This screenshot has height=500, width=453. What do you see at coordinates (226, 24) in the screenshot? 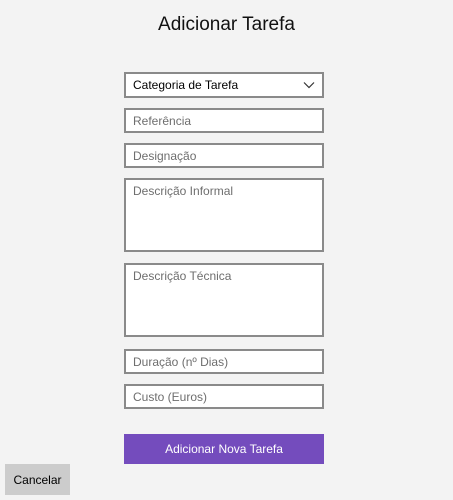
I see `page-title: Adicionar Tarefa` at bounding box center [226, 24].